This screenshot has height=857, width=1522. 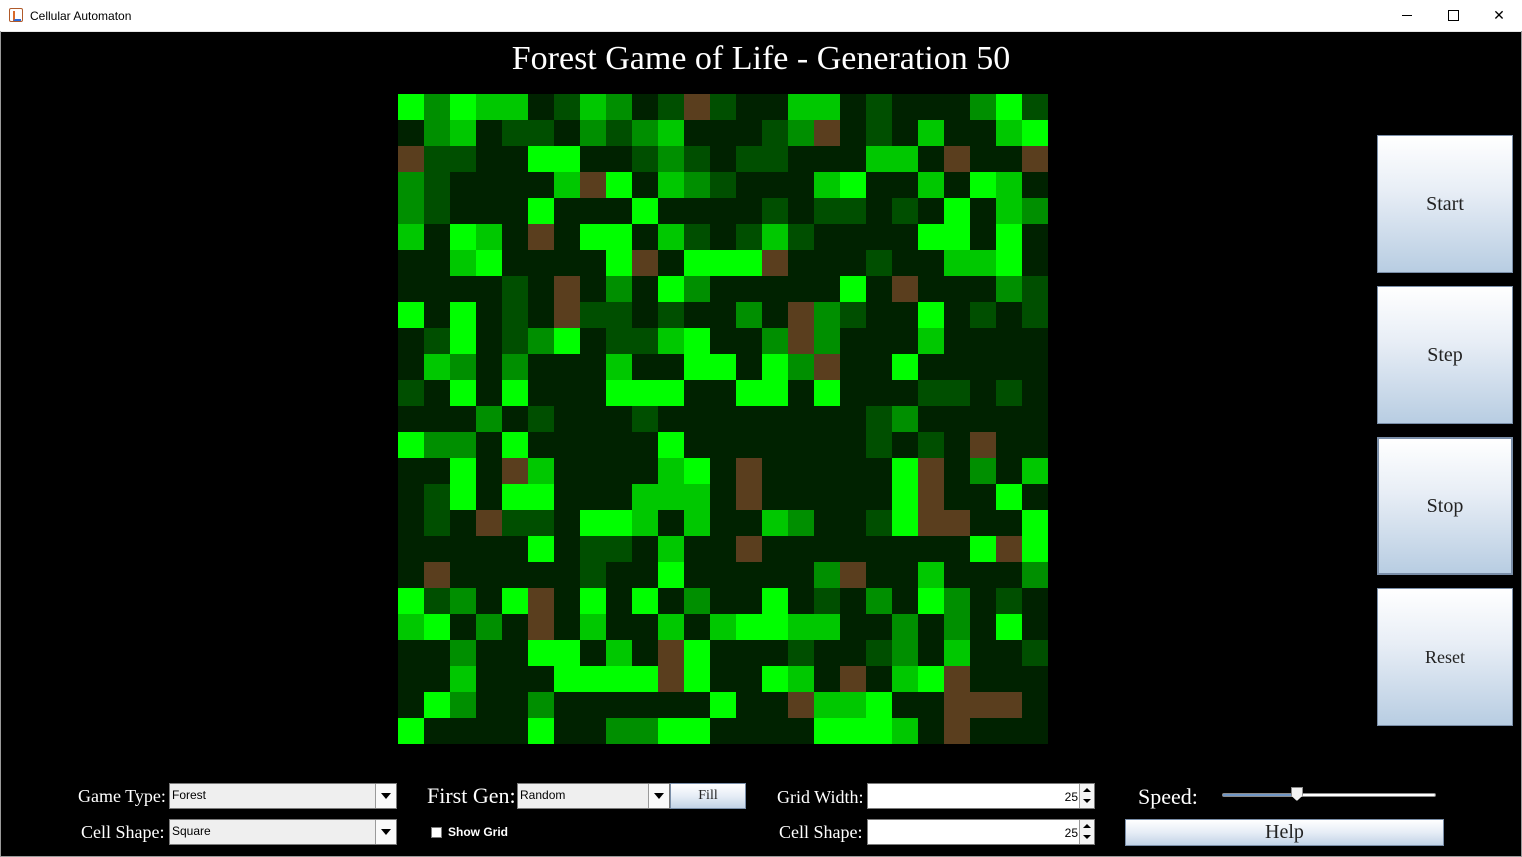 I want to click on game-type-select: Forest, so click(x=283, y=796).